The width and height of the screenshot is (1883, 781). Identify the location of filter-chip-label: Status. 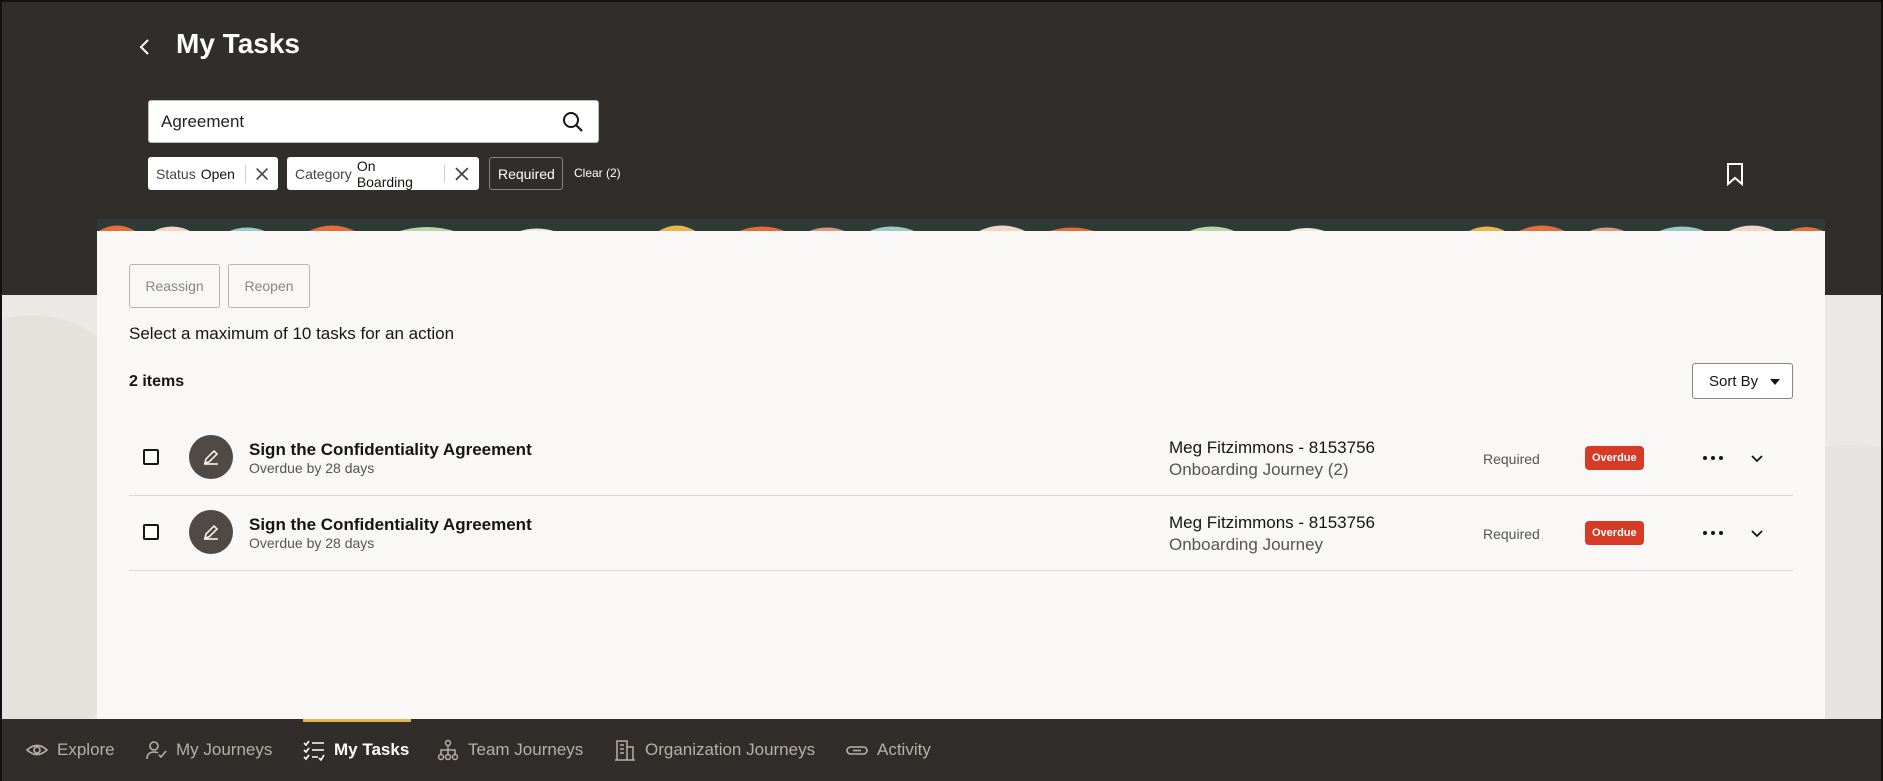
(176, 173).